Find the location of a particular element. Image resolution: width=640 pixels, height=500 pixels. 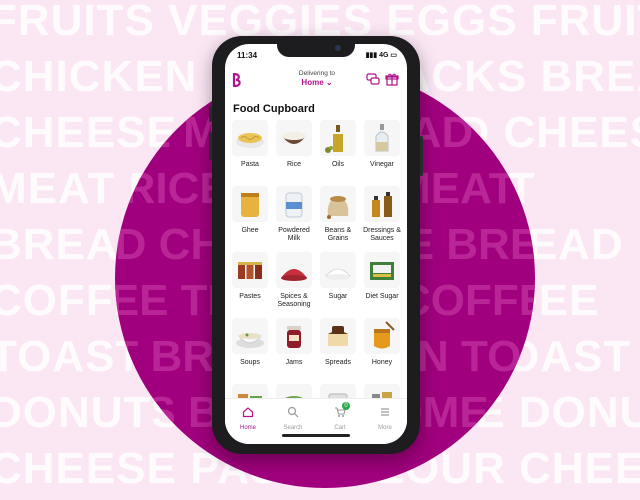

camera-icon is located at coordinates (338, 48).